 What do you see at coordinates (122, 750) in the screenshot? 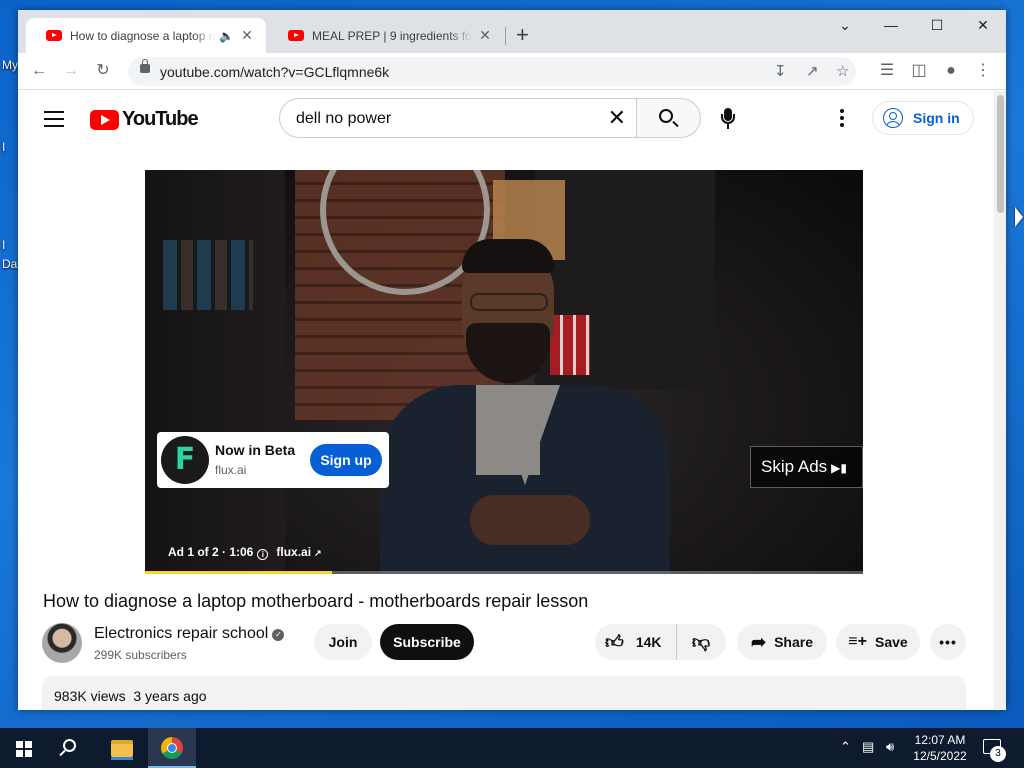
I see `file-explorer-icon` at bounding box center [122, 750].